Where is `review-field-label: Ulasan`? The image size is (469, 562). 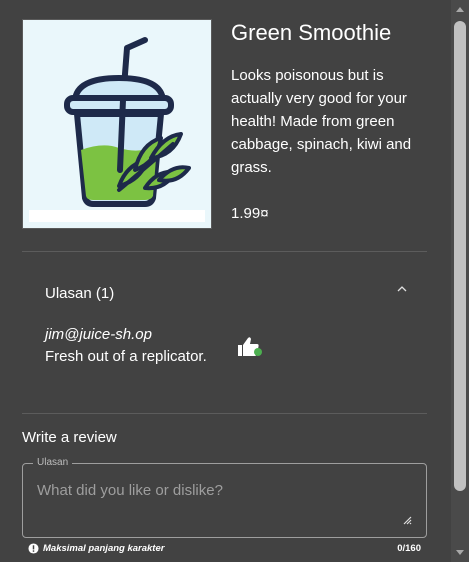
review-field-label: Ulasan is located at coordinates (53, 462).